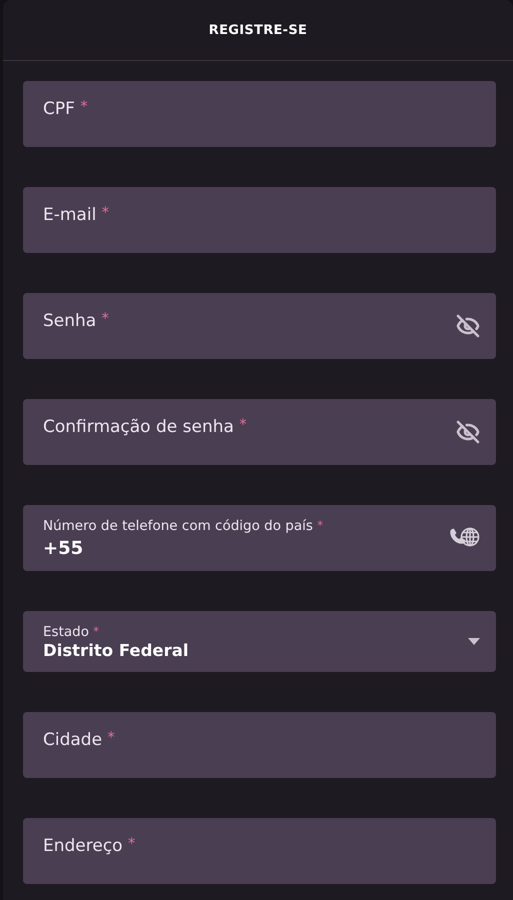  Describe the element at coordinates (183, 526) in the screenshot. I see `field-label: Número de telefone com código do país *` at that location.